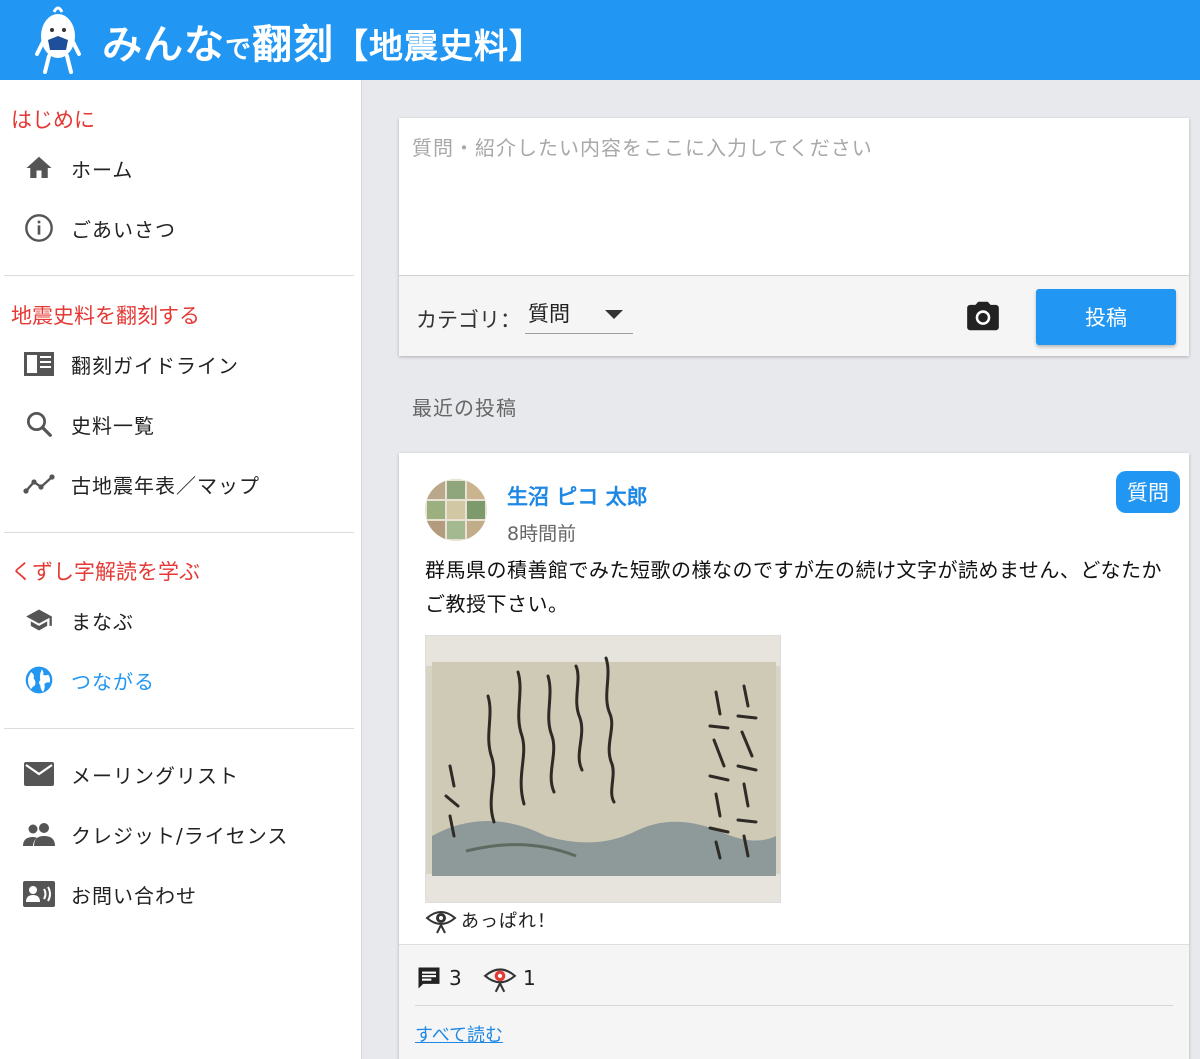 The height and width of the screenshot is (1059, 1200). What do you see at coordinates (39, 774) in the screenshot?
I see `mail-icon` at bounding box center [39, 774].